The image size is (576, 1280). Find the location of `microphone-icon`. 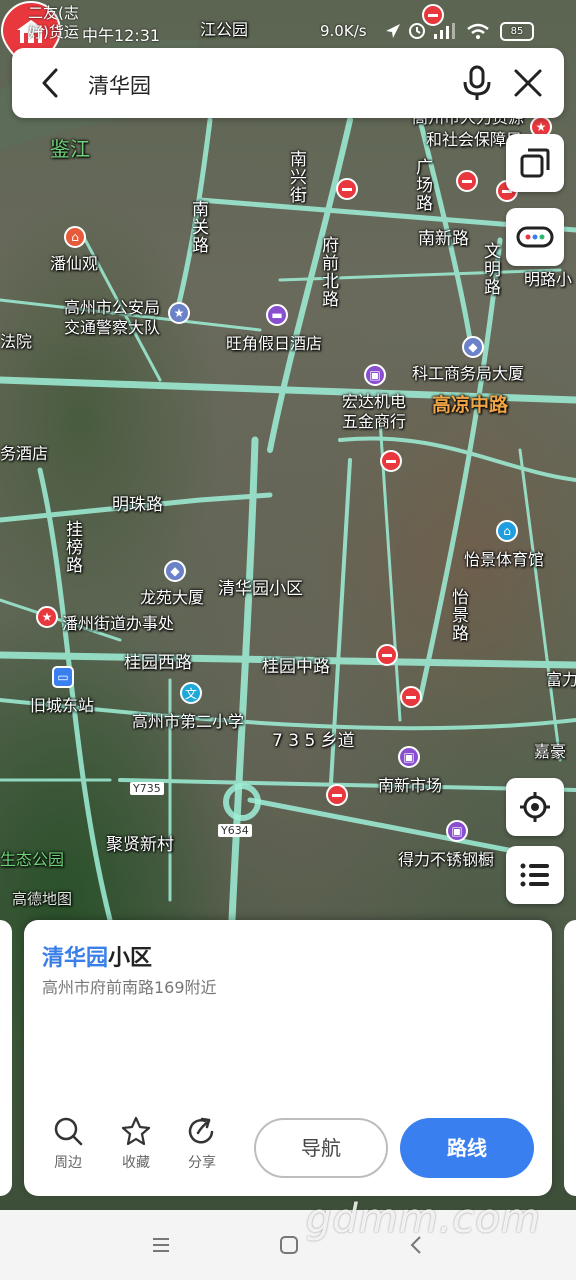

microphone-icon is located at coordinates (477, 83).